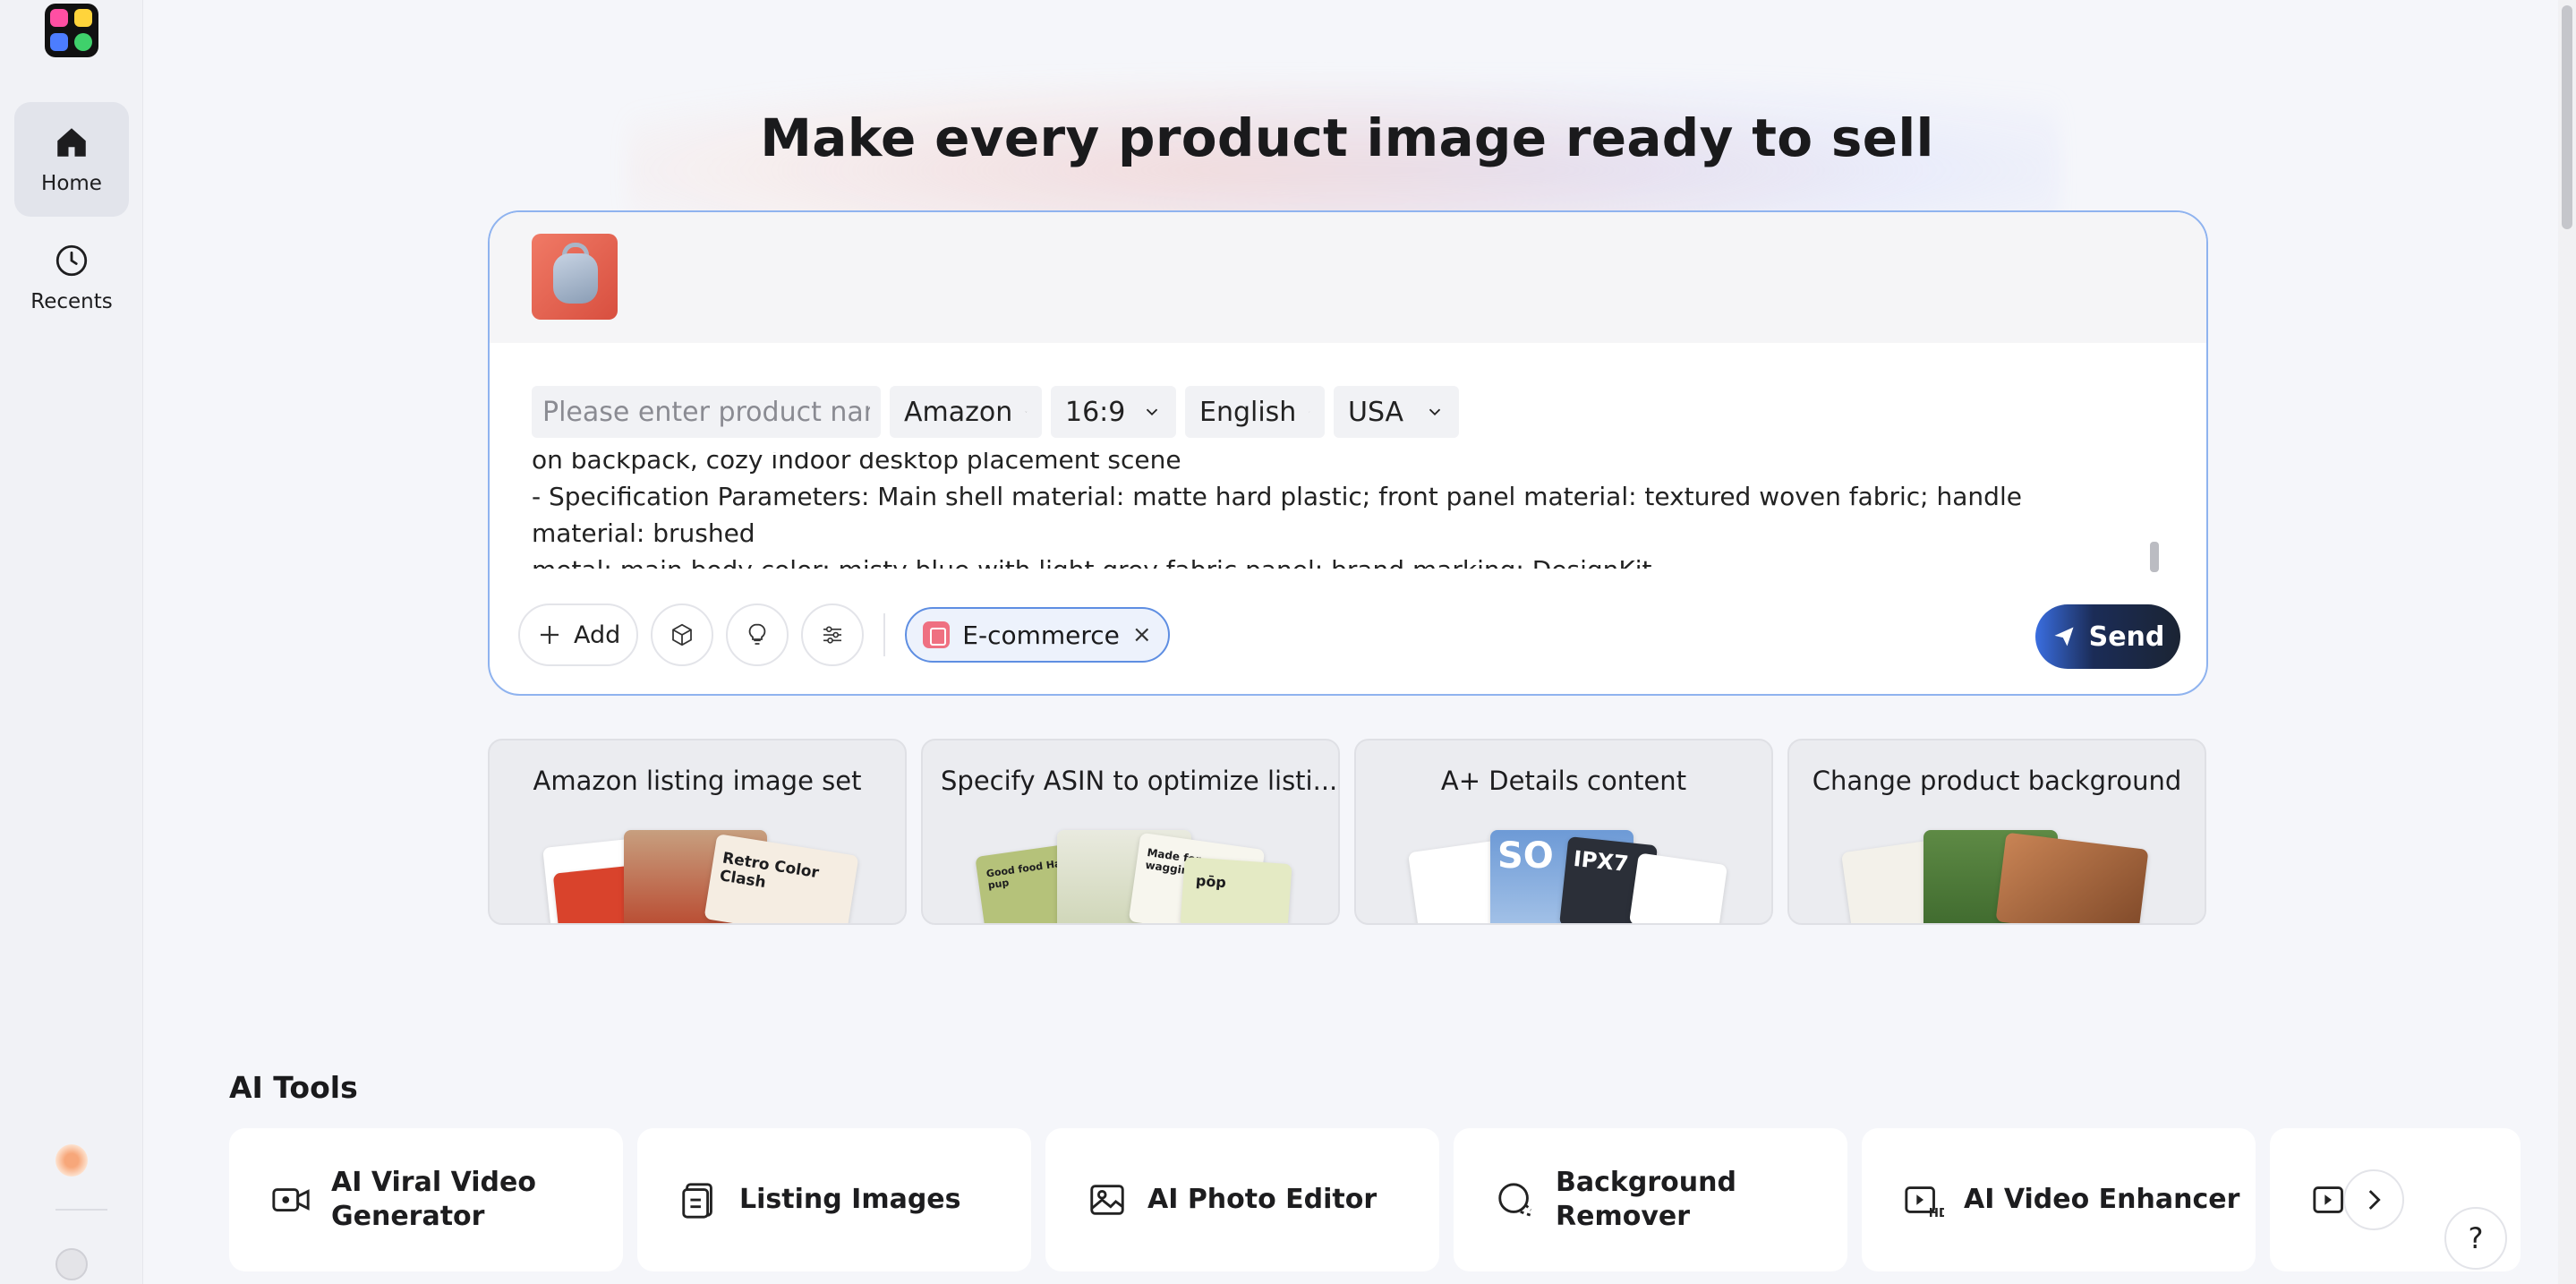 This screenshot has width=2576, height=1284. What do you see at coordinates (1525, 856) in the screenshot?
I see `art-so-text: SO` at bounding box center [1525, 856].